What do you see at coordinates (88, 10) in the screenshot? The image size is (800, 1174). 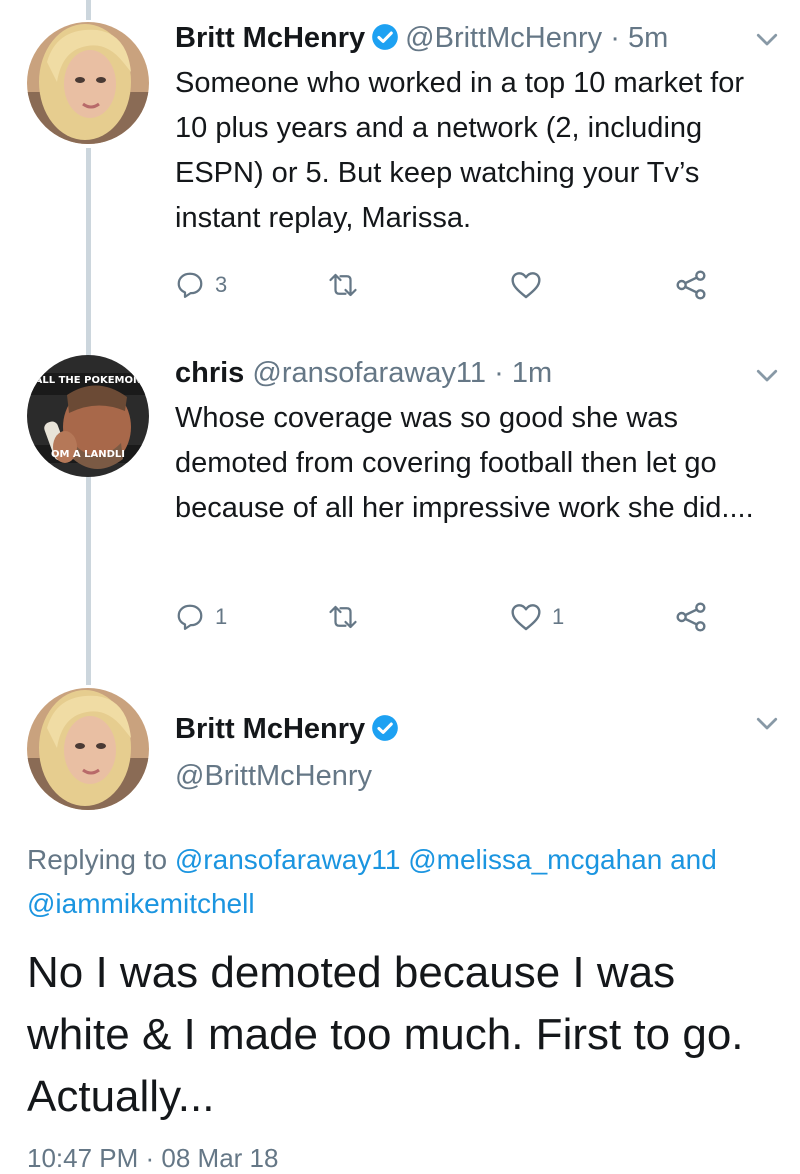 I see `thread-line-top` at bounding box center [88, 10].